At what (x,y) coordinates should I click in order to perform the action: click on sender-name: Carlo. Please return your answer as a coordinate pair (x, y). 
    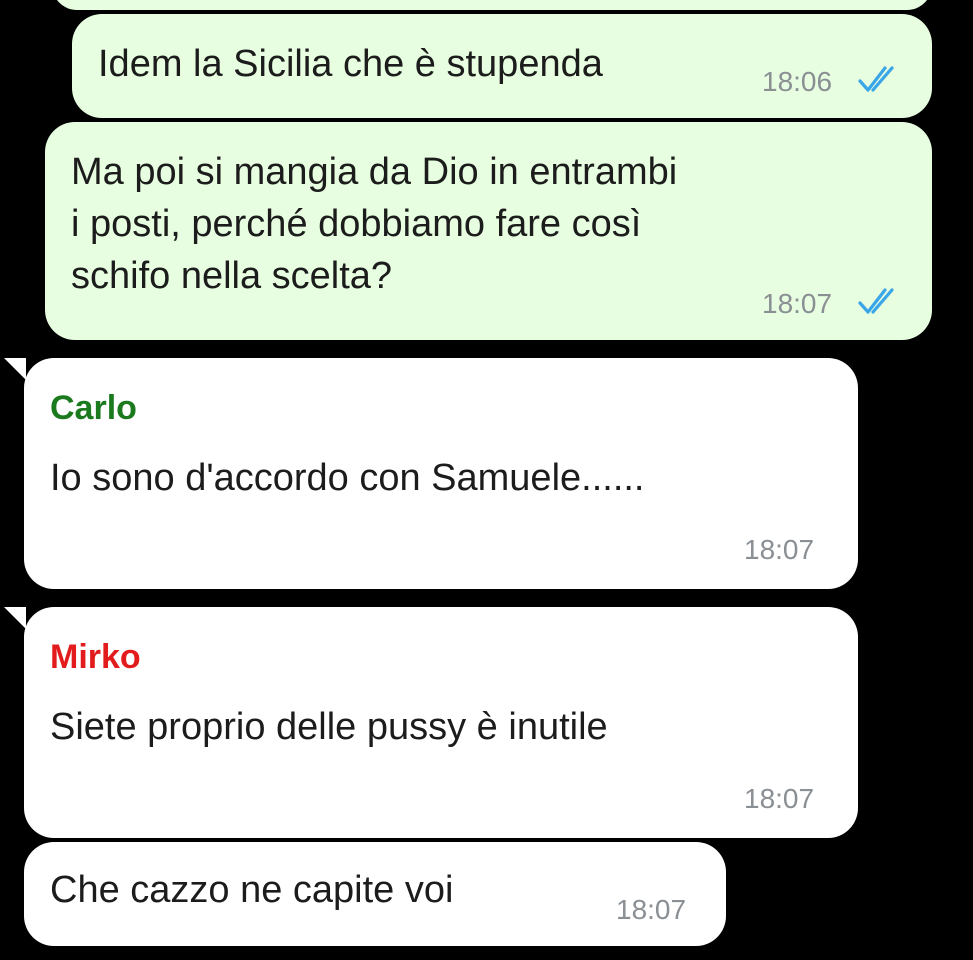
    Looking at the image, I should click on (93, 408).